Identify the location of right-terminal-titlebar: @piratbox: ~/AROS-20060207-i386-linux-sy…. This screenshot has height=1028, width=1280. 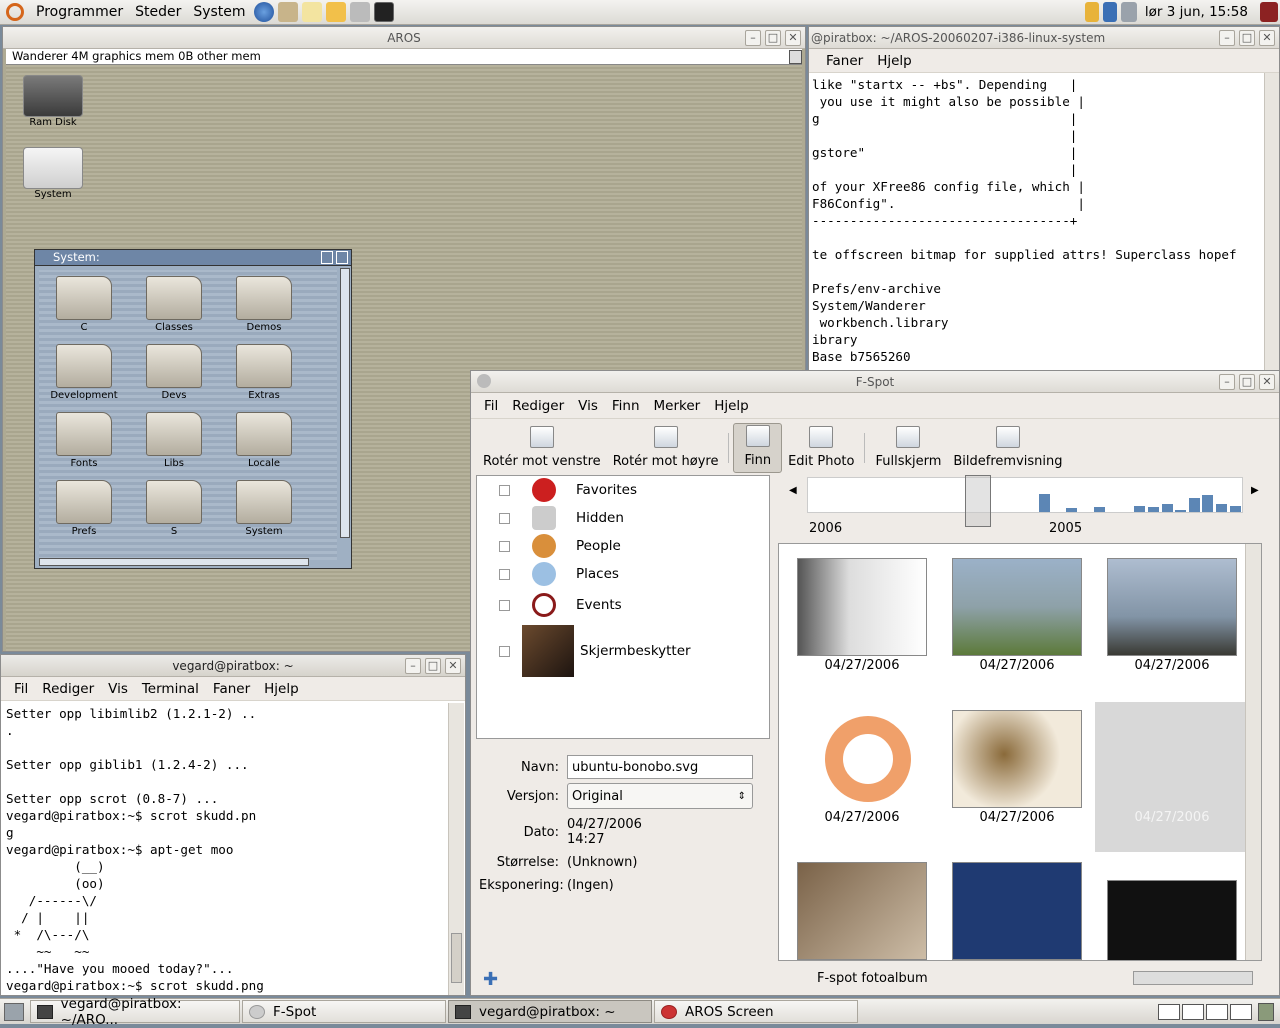
(1044, 38).